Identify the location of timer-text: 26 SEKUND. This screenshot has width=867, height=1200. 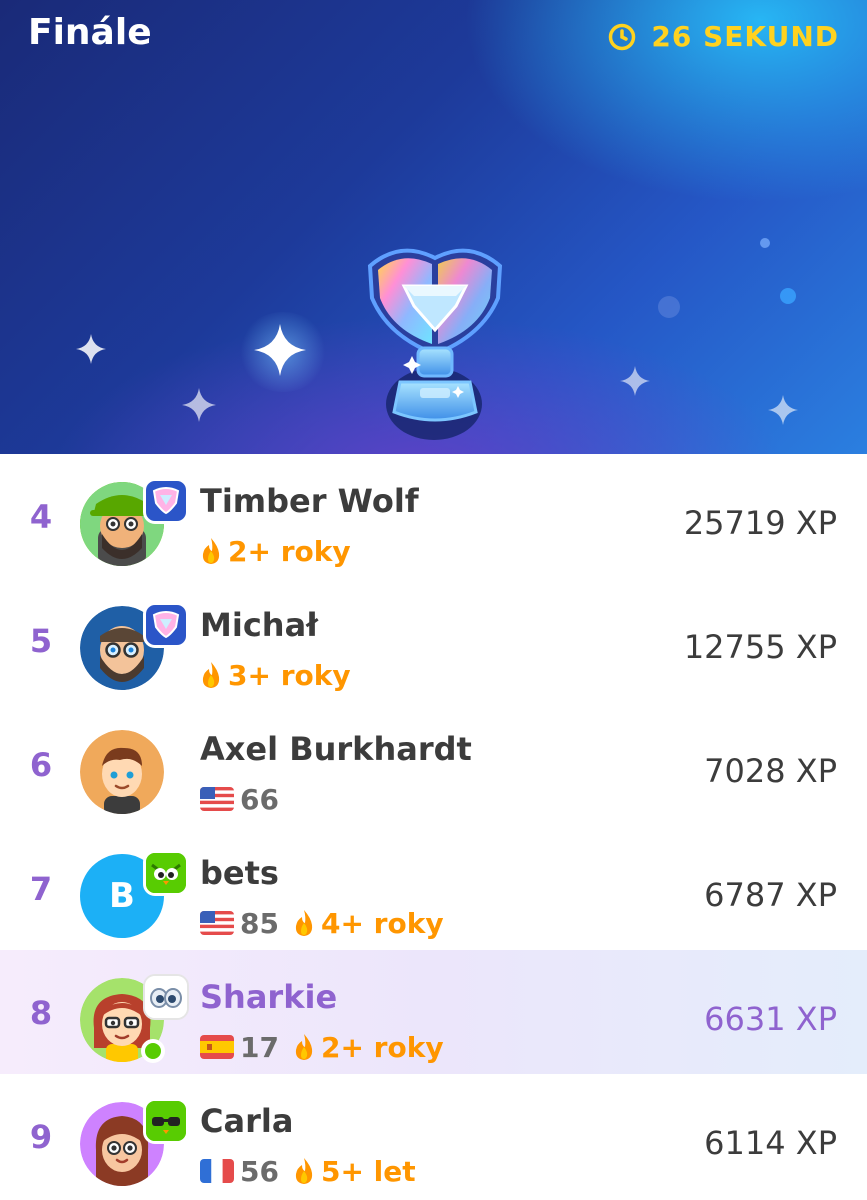
(745, 36).